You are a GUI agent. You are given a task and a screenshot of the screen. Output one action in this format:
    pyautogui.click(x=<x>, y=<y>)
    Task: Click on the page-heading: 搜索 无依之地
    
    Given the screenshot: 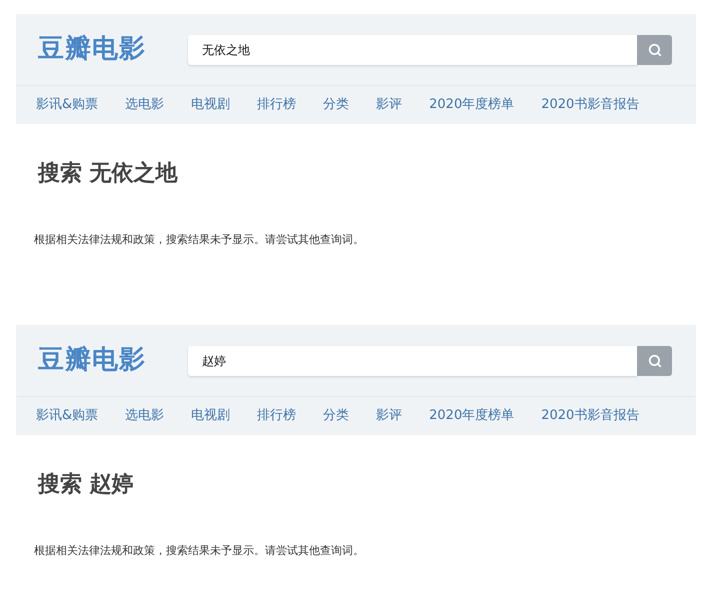 What is the action you would take?
    pyautogui.click(x=107, y=174)
    